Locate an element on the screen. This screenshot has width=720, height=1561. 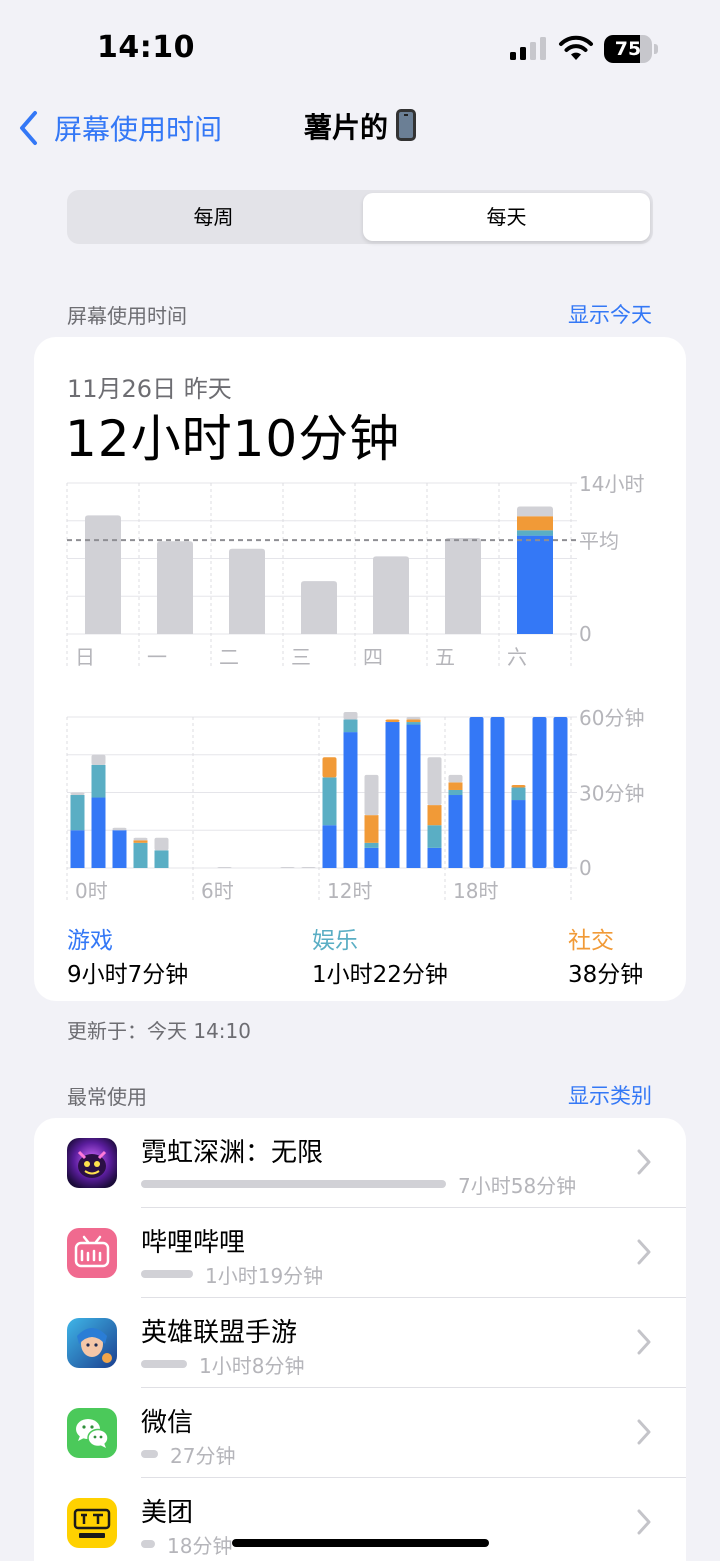
weekly-bar-社交 is located at coordinates (535, 523).